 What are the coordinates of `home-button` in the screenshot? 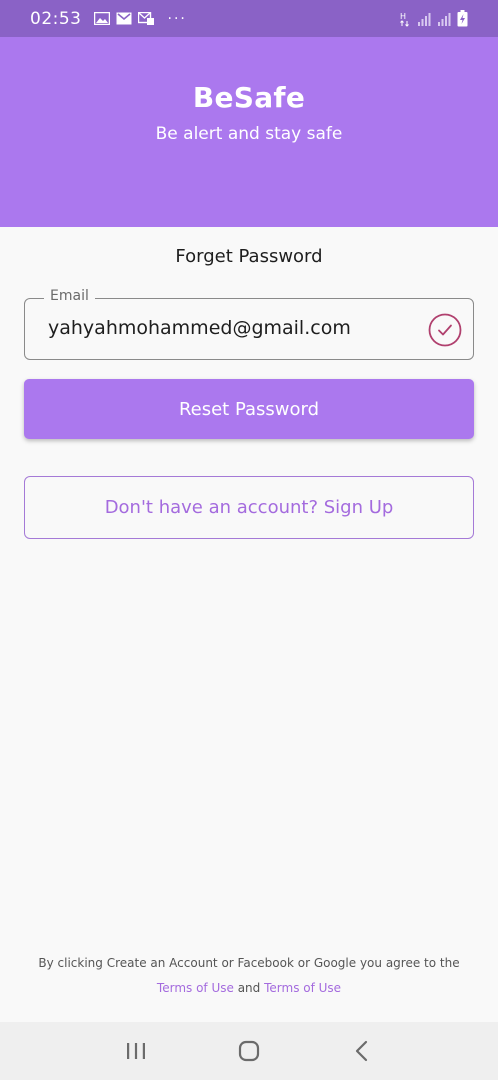 It's located at (249, 1051).